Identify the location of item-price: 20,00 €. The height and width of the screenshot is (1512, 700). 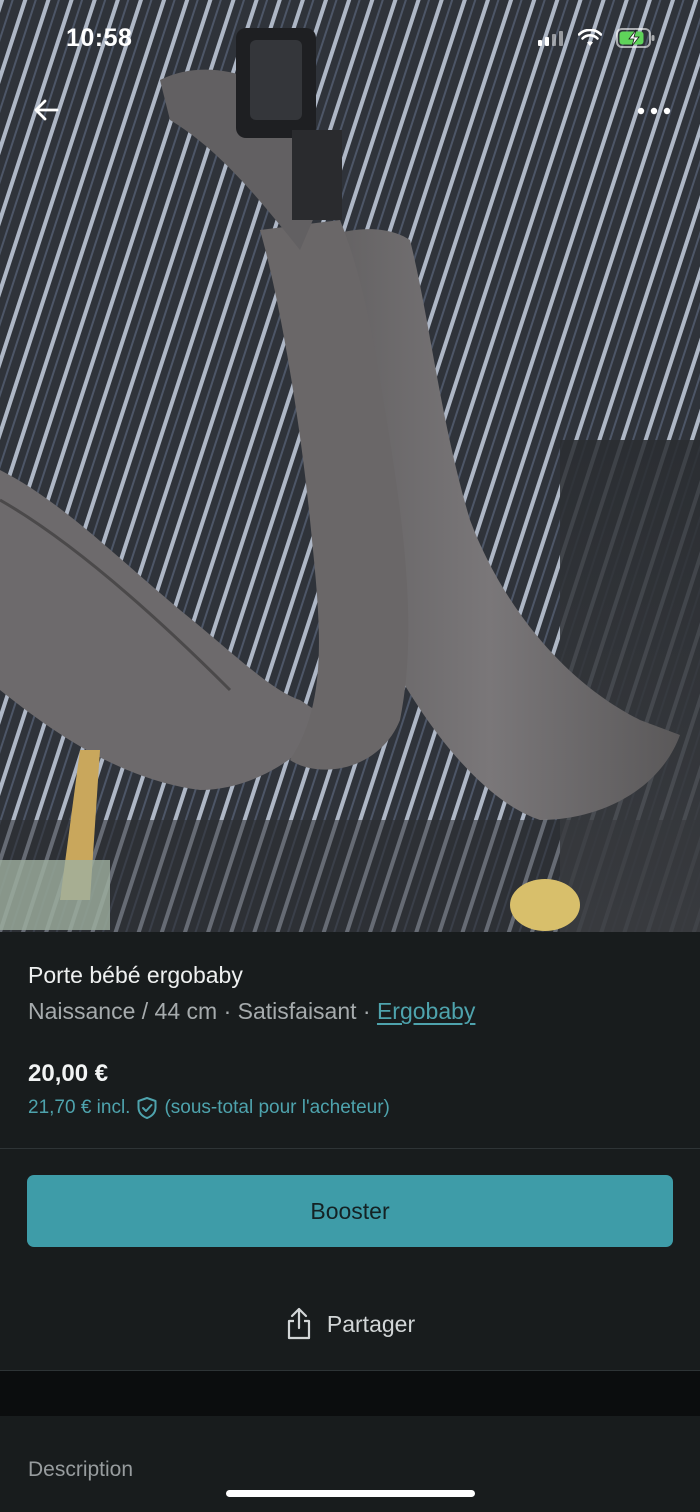
(68, 1073).